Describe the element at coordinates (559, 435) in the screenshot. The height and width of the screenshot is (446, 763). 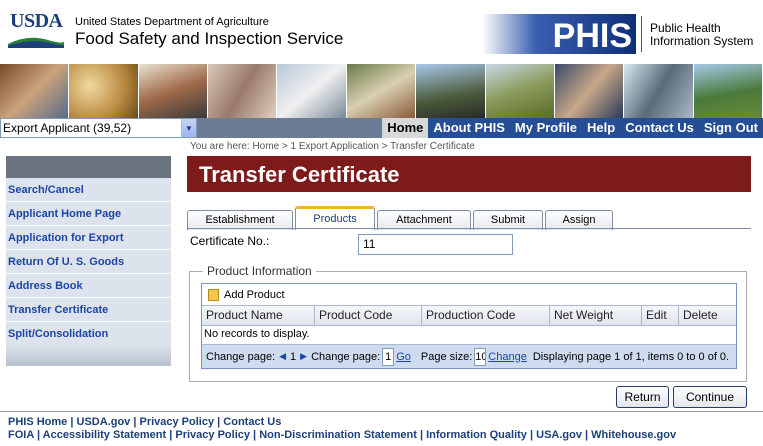
I see `footer-link-usa-gov: USA.gov` at that location.